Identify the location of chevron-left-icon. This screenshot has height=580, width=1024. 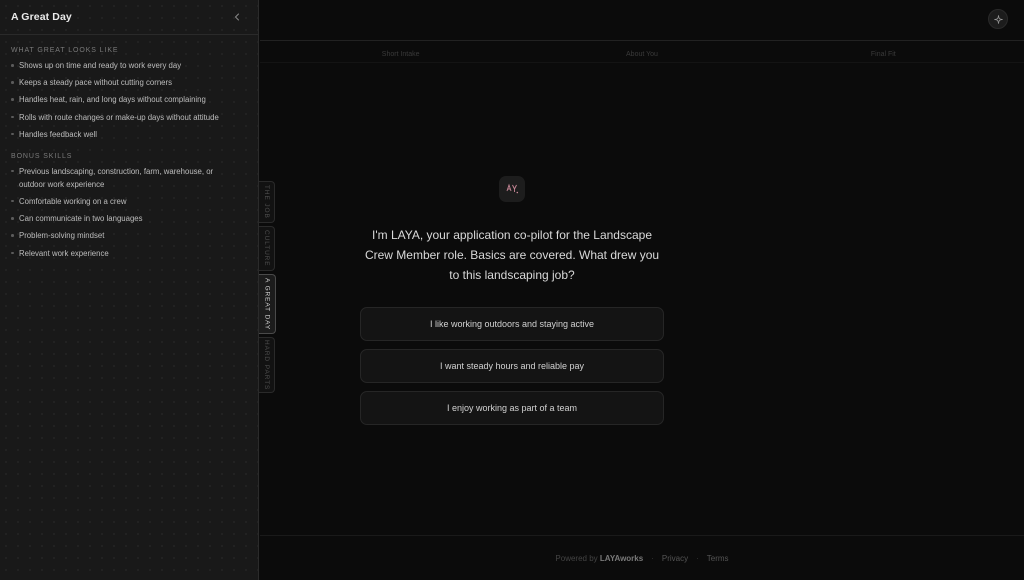
(236, 17).